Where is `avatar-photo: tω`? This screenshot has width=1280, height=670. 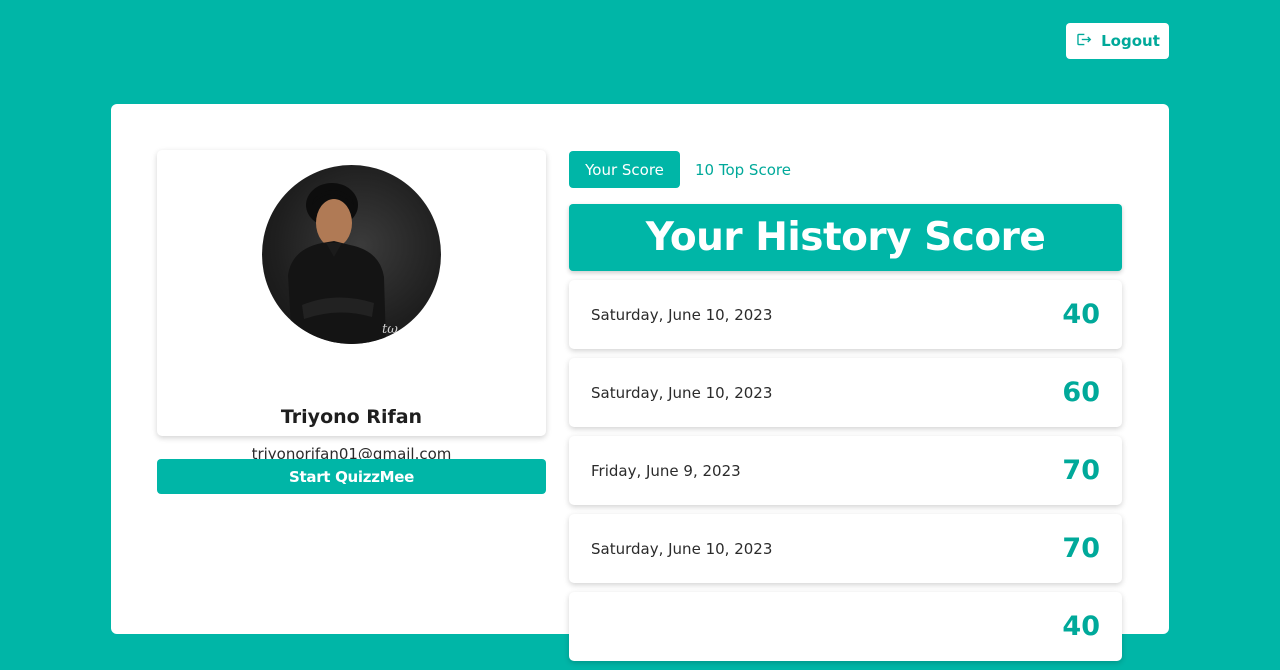 avatar-photo: tω is located at coordinates (343, 263).